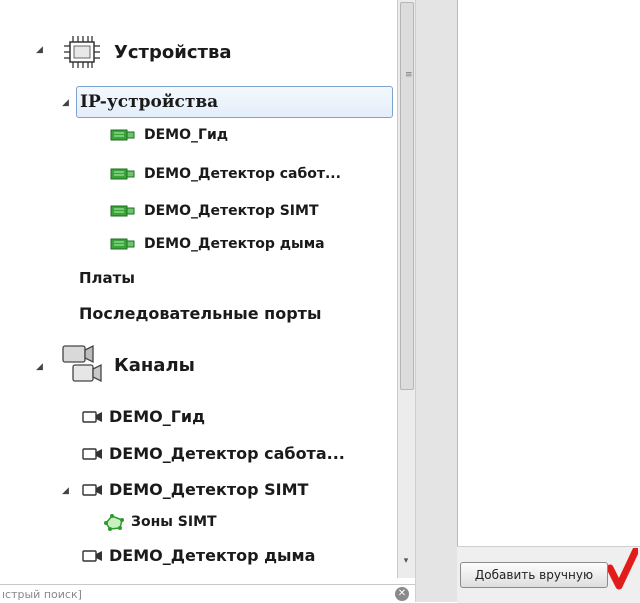 The width and height of the screenshot is (640, 603). I want to click on scrollbar-thumb: ≡, so click(407, 196).